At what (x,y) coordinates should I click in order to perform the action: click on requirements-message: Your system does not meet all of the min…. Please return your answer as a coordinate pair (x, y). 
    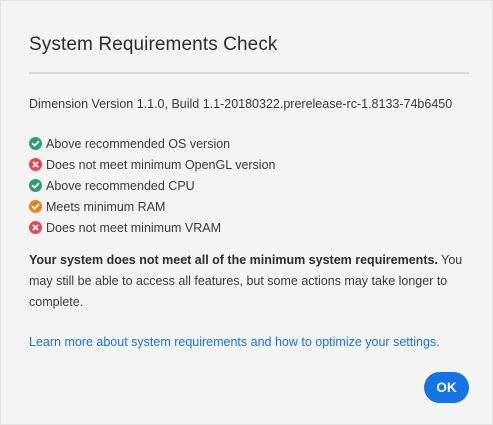
    Looking at the image, I should click on (249, 281).